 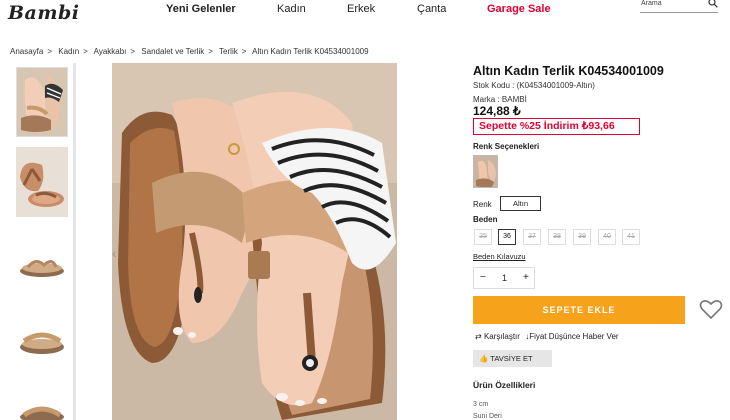 I want to click on breadcrumb-current: Altın Kadın Terlik K04534001009, so click(x=310, y=51).